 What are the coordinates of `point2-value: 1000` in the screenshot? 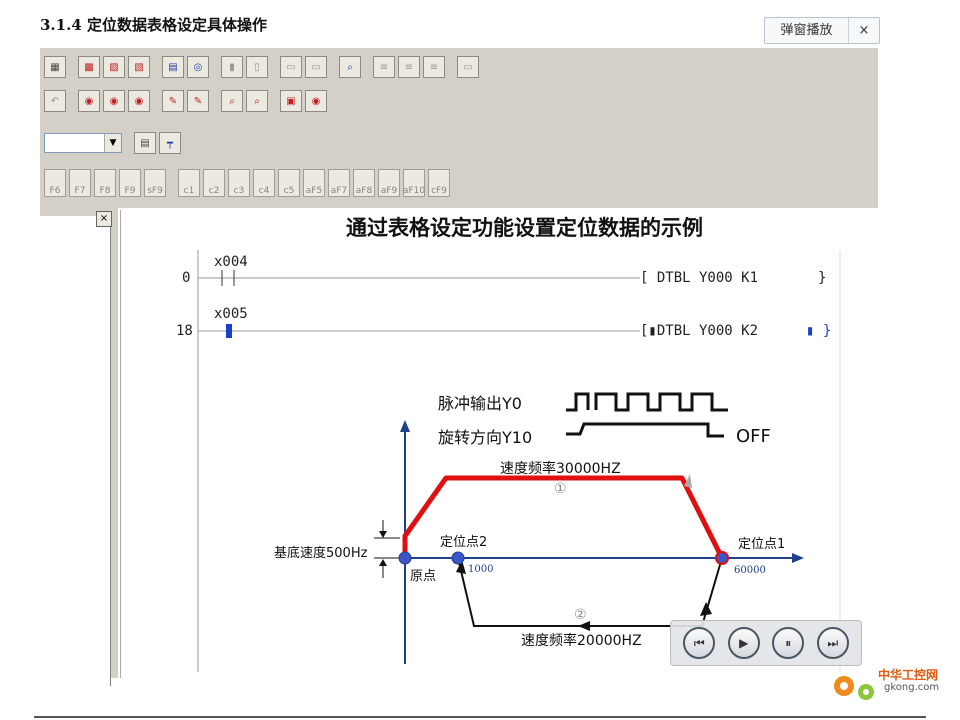 It's located at (481, 569).